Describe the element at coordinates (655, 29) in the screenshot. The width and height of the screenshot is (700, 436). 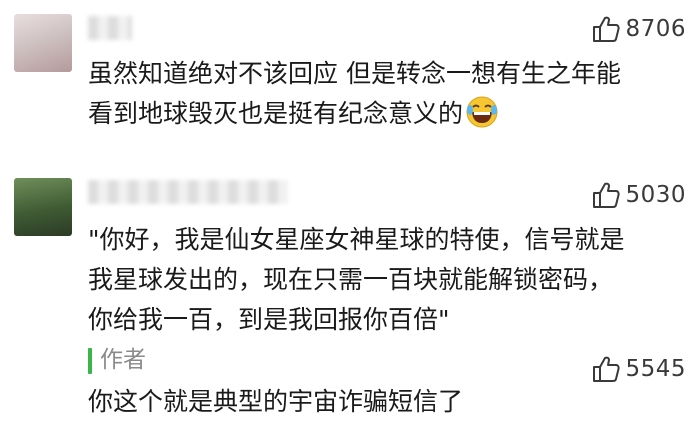
I see `like-count: 8706` at that location.